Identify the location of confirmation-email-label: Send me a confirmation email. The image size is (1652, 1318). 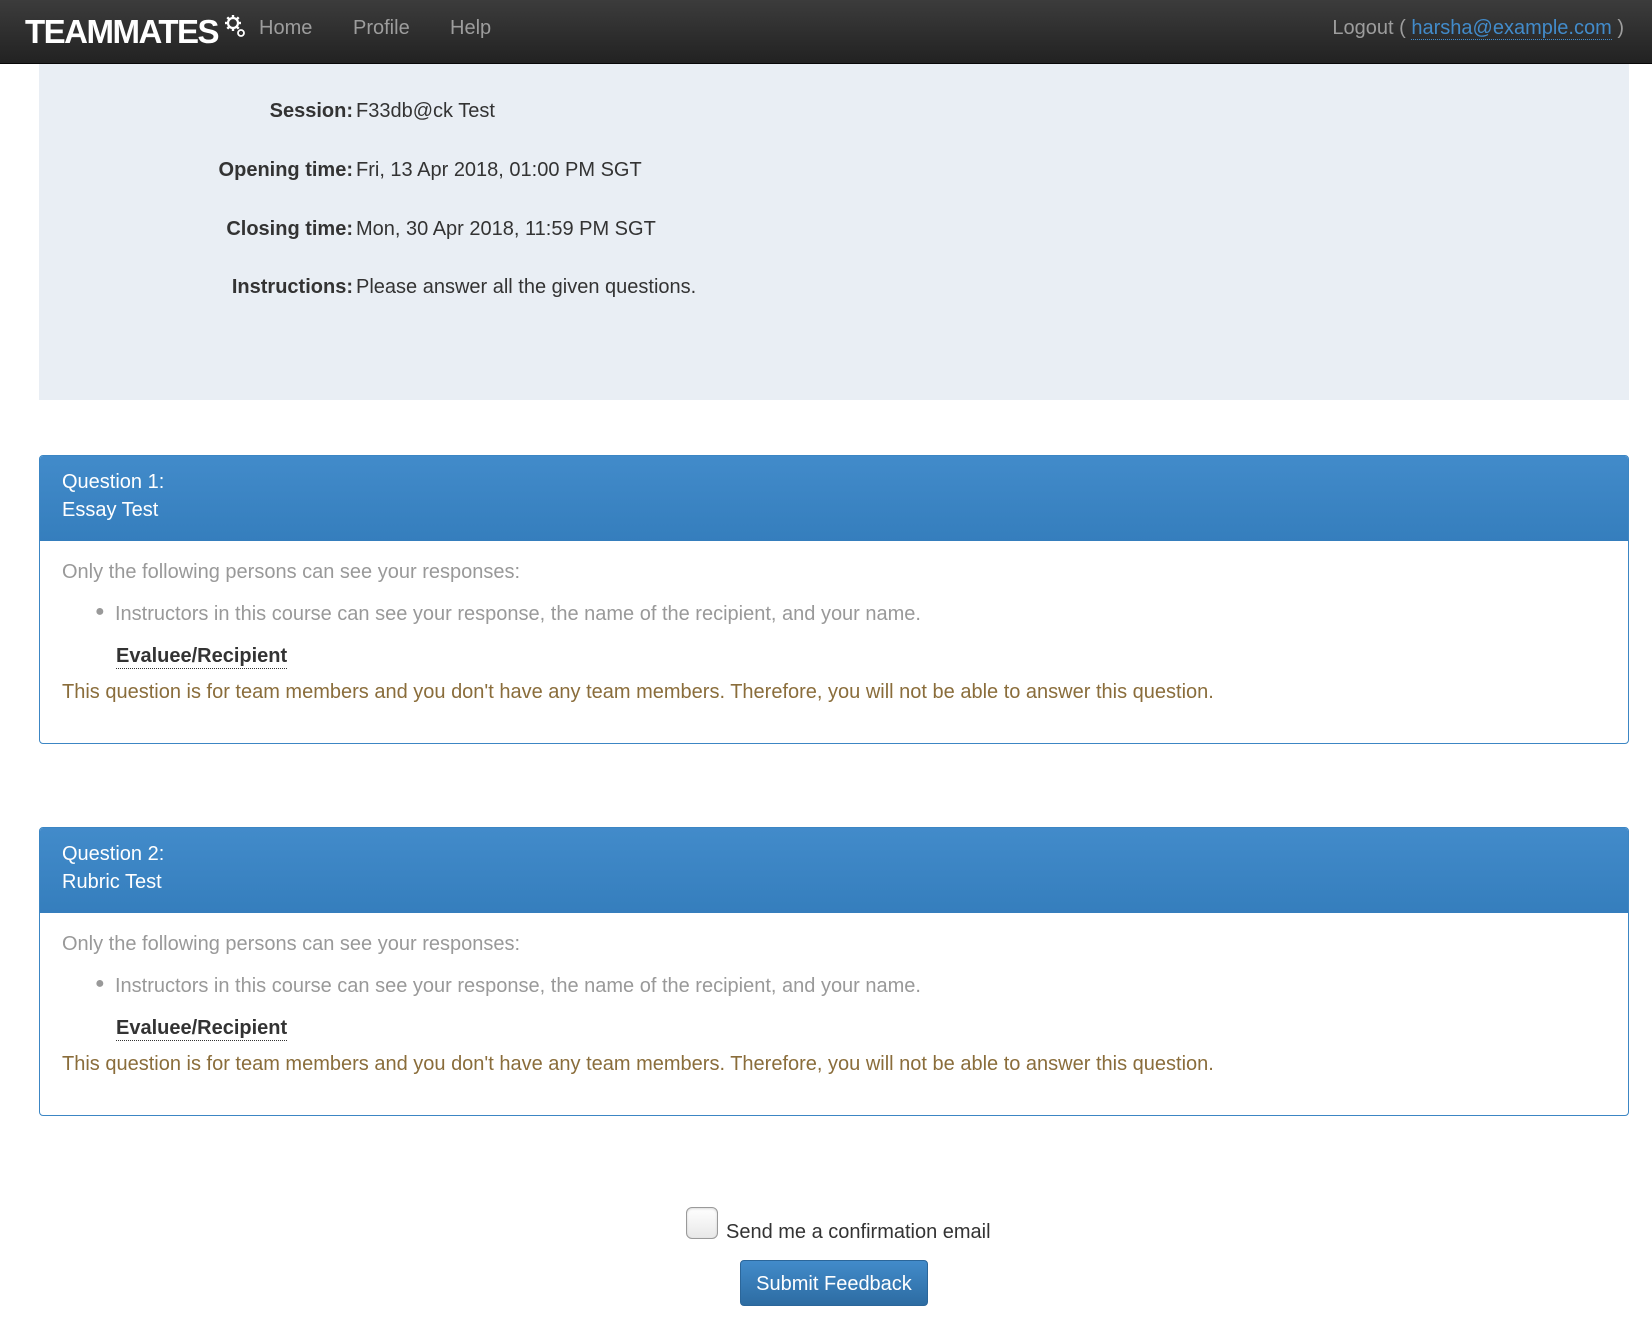
(858, 1232).